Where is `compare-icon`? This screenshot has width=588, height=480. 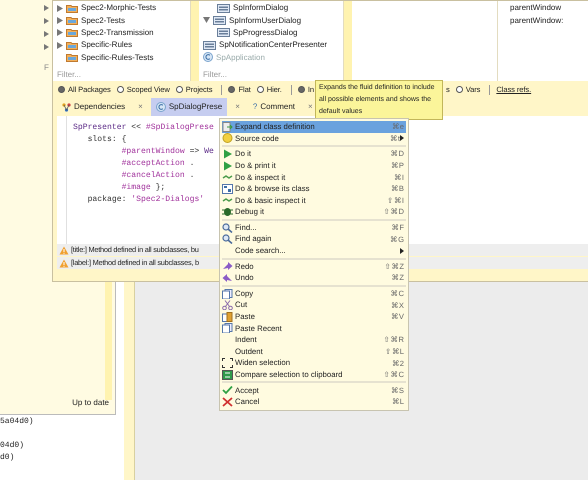 compare-icon is located at coordinates (227, 375).